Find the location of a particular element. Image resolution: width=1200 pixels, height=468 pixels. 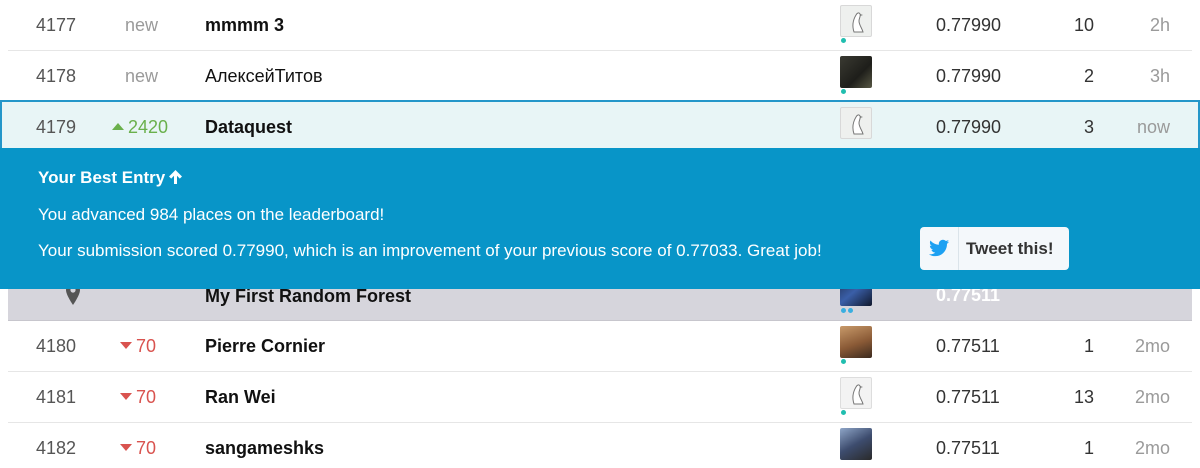

entries-cell: 10 is located at coordinates (1083, 25).